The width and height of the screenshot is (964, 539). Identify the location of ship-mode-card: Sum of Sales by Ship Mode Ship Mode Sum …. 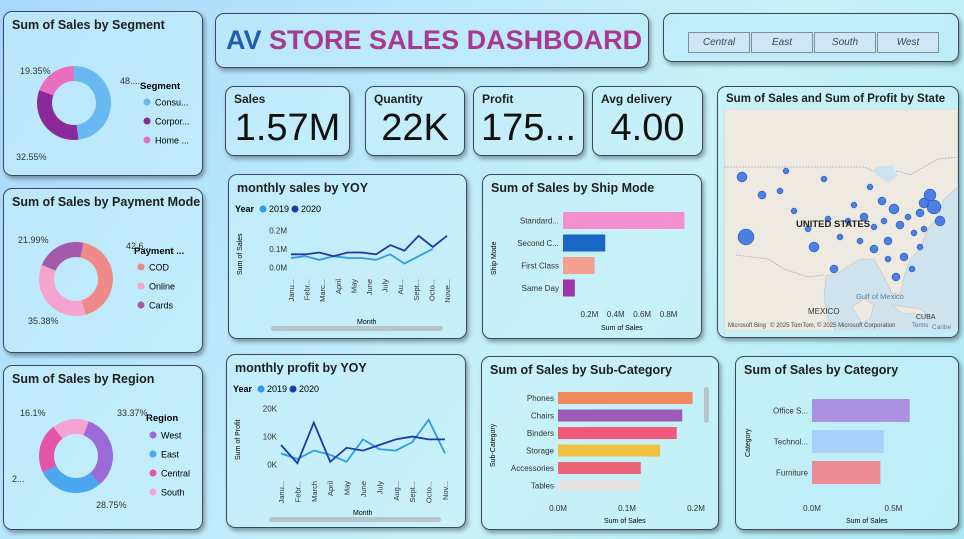
(592, 256).